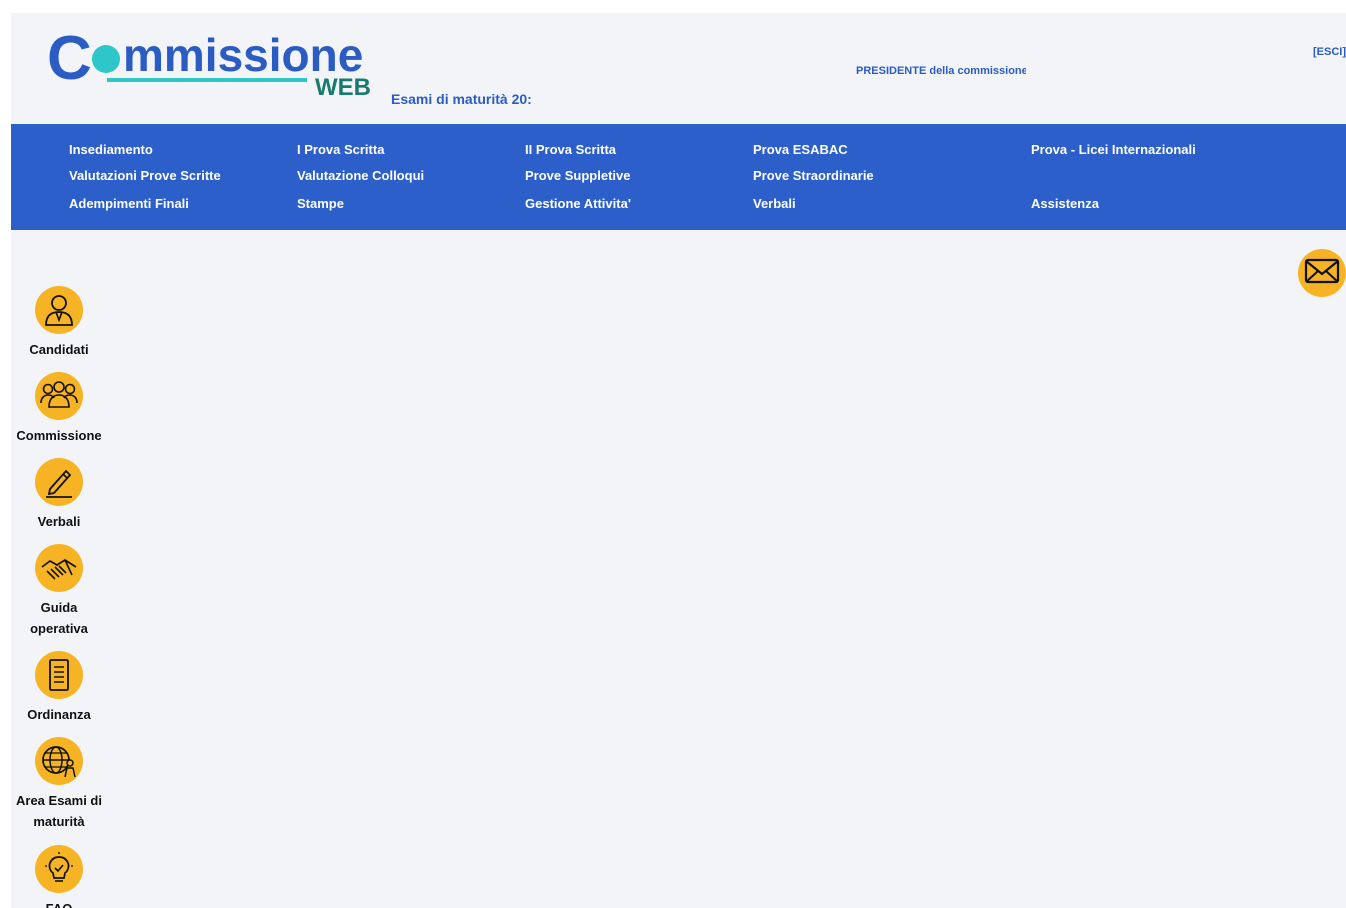 The height and width of the screenshot is (908, 1346). I want to click on nav-insediamento: Insediamento, so click(111, 149).